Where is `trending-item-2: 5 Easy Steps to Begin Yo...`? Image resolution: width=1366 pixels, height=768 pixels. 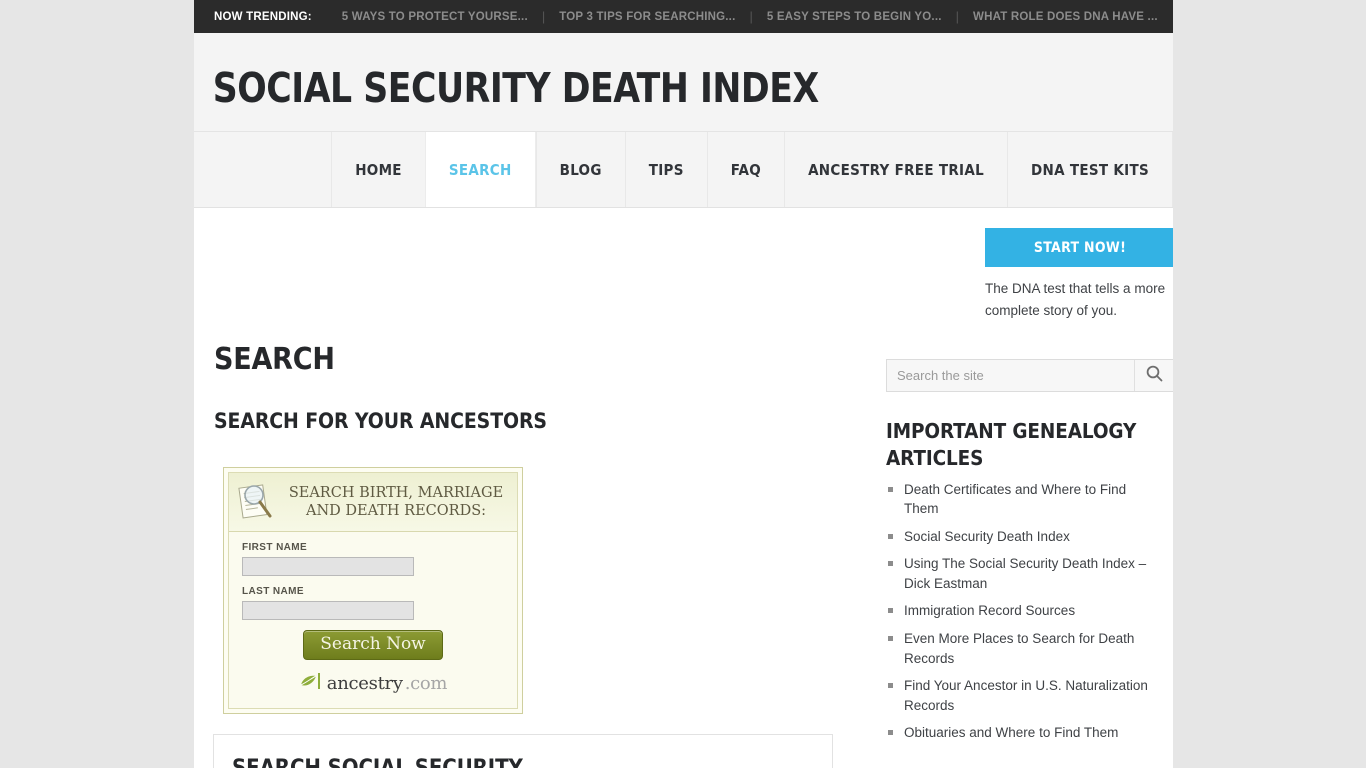 trending-item-2: 5 Easy Steps to Begin Yo... is located at coordinates (854, 17).